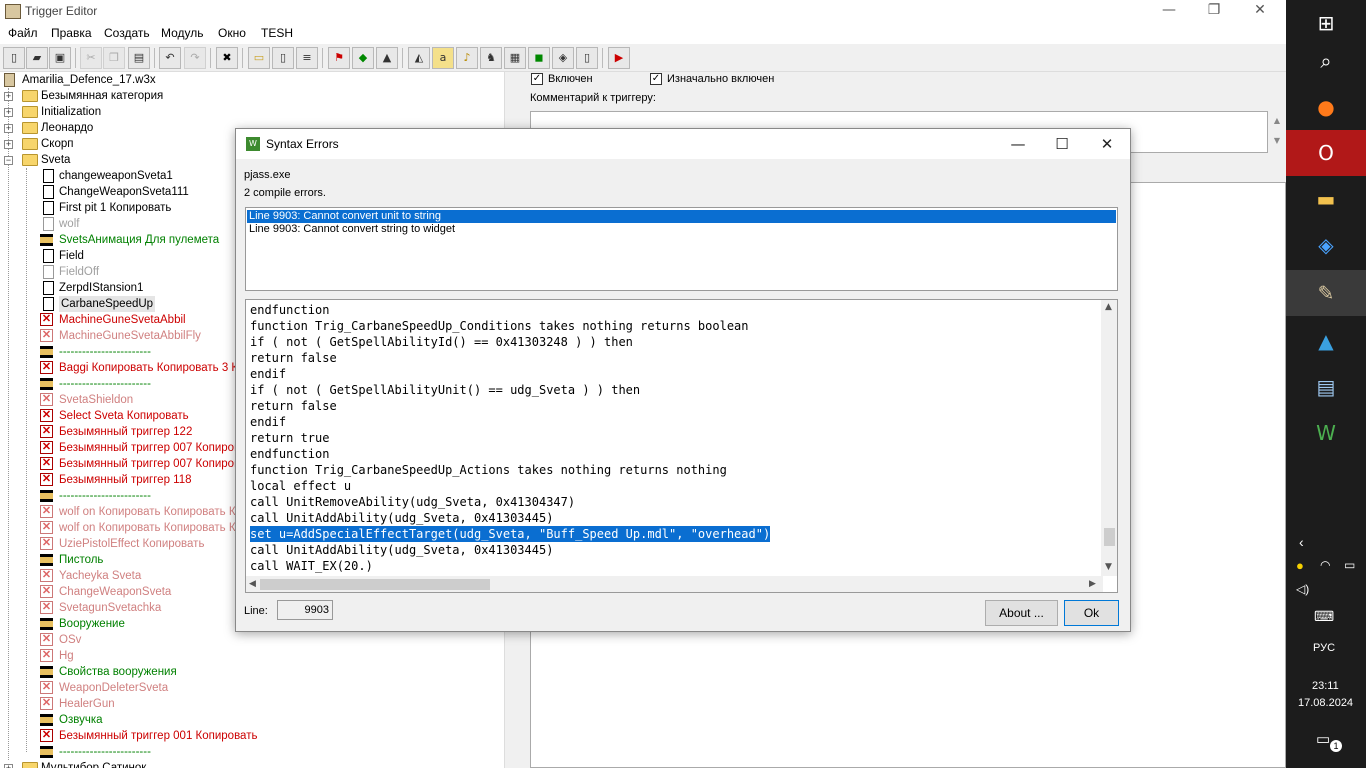 The width and height of the screenshot is (1366, 768). I want to click on menu-create: Создать, so click(127, 33).